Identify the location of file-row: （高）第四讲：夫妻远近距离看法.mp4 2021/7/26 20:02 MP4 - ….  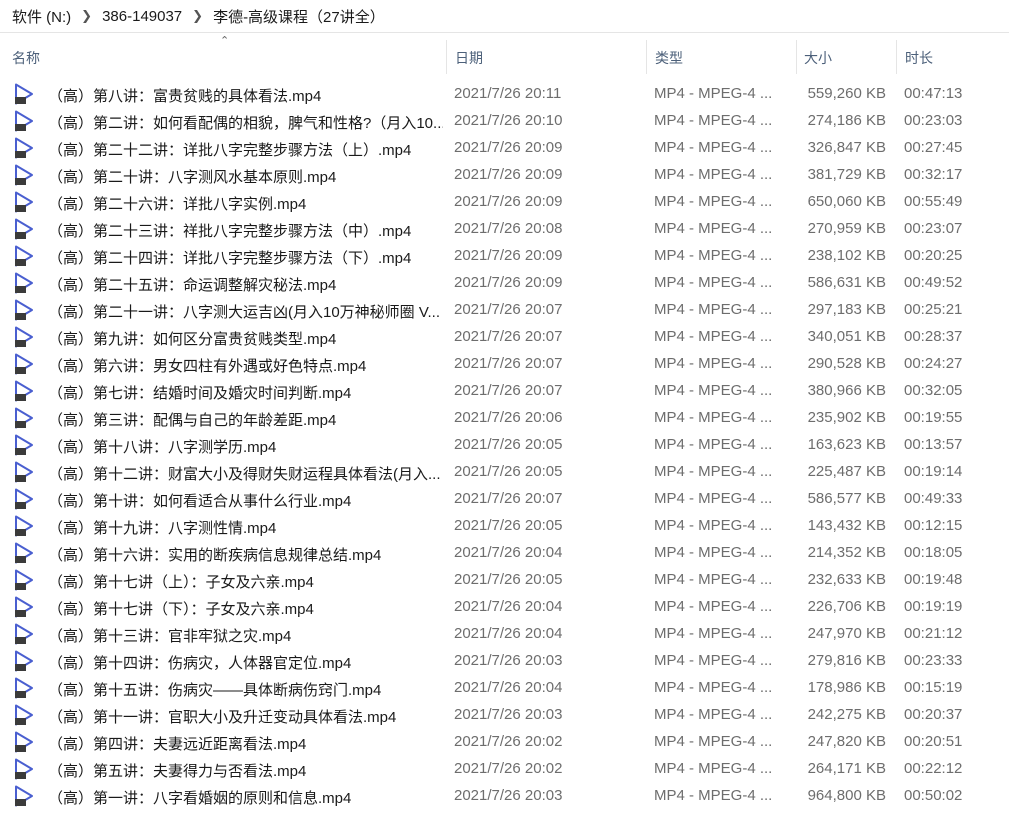
(504, 742).